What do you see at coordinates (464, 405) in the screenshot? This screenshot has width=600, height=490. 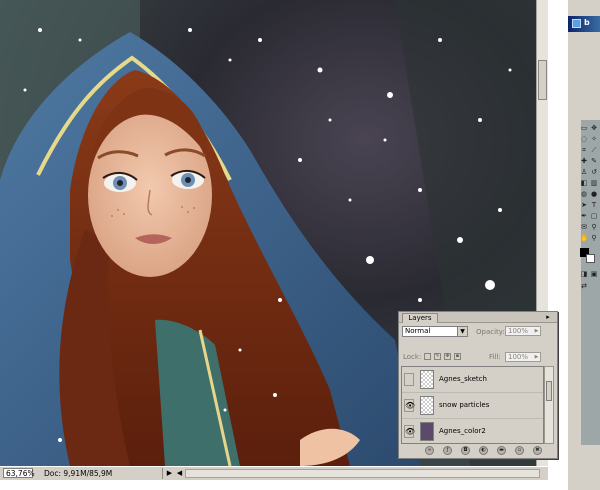 I see `layer-name: snow particles` at bounding box center [464, 405].